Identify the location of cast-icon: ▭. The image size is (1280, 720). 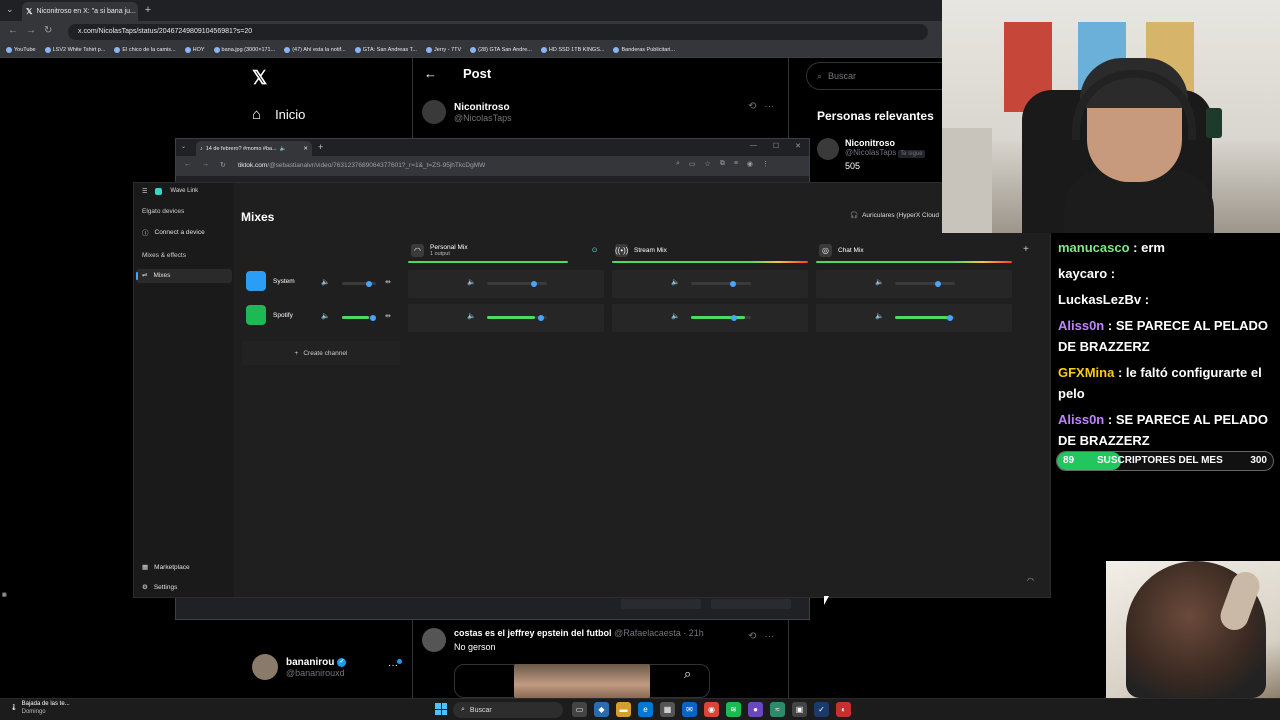
(692, 164).